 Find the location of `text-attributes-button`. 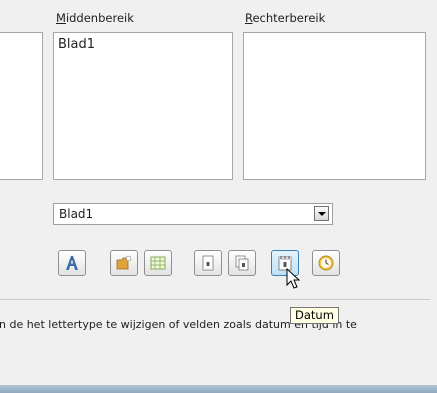

text-attributes-button is located at coordinates (72, 263).